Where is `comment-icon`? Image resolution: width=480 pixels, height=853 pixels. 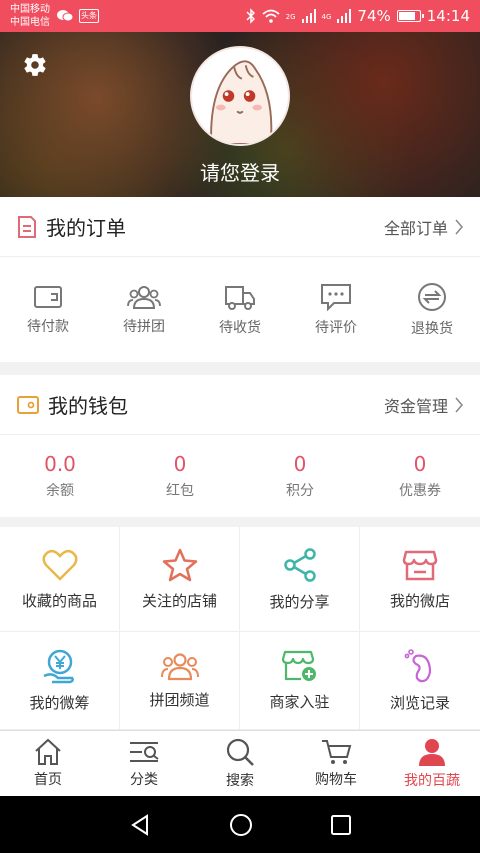 comment-icon is located at coordinates (336, 297).